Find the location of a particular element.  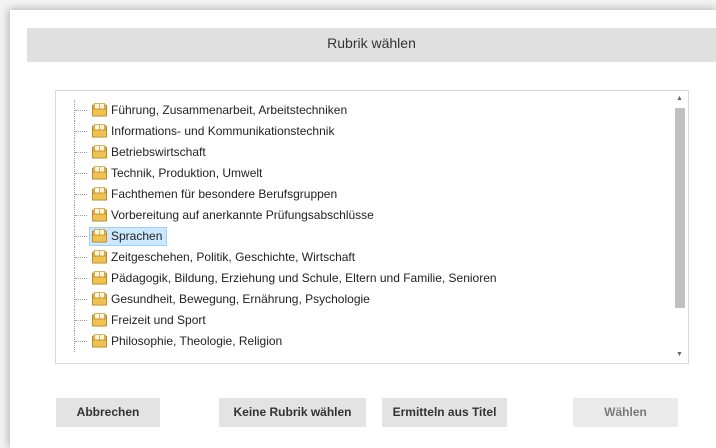

scroll-up-arrow-icon: ▲ is located at coordinates (679, 99).